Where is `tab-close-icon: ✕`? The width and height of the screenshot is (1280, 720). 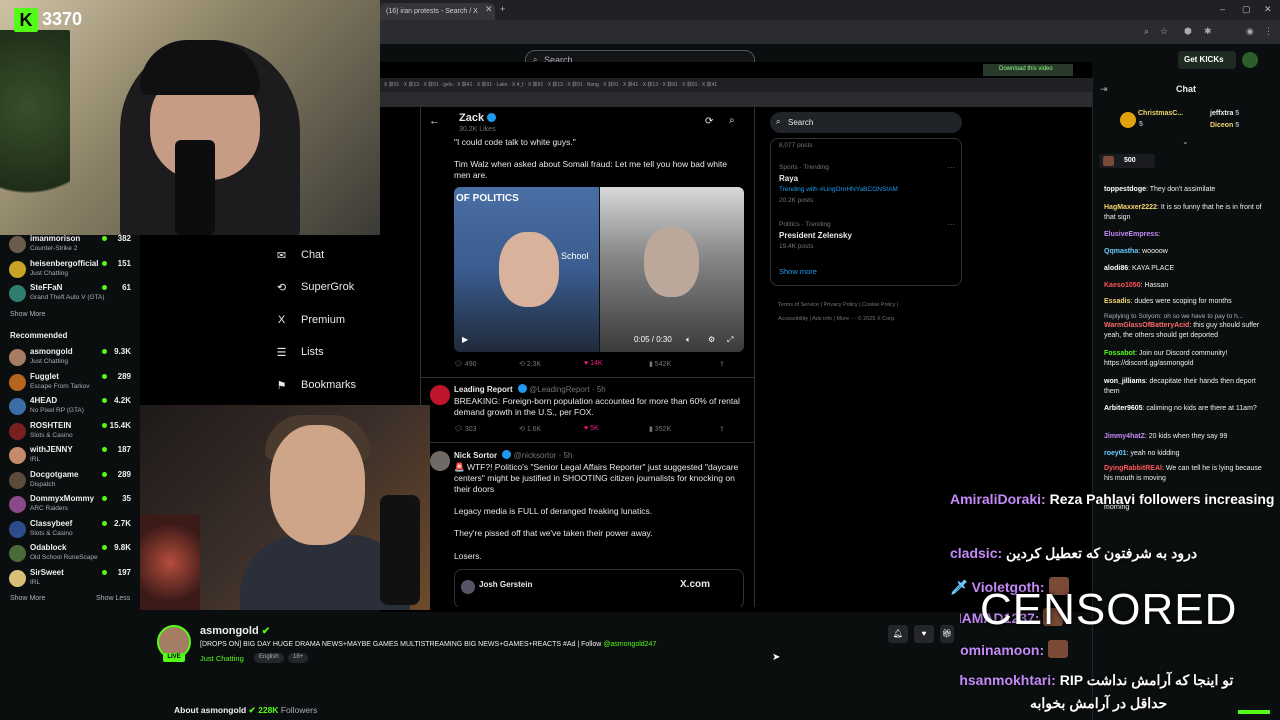
tab-close-icon: ✕ is located at coordinates (489, 9).